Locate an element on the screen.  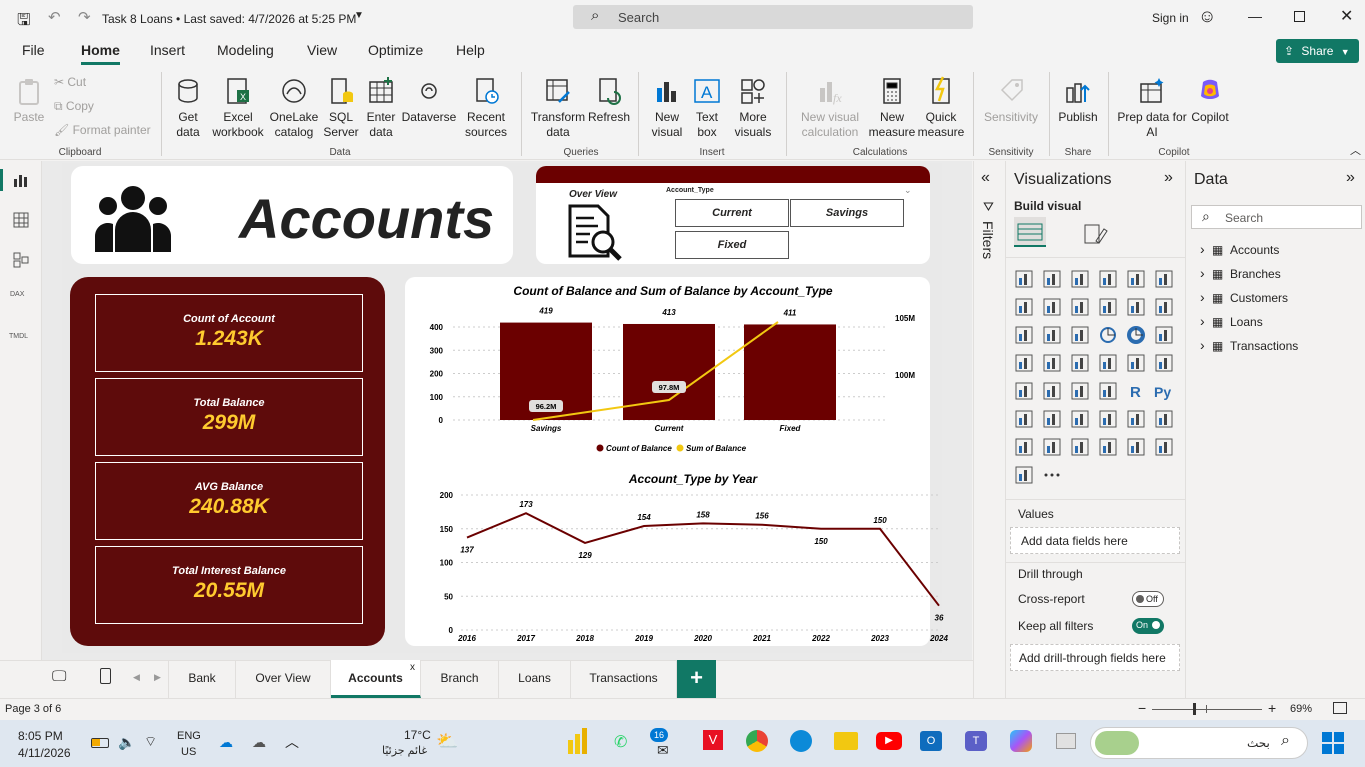
maximize-icon is located at coordinates (1299, 16).